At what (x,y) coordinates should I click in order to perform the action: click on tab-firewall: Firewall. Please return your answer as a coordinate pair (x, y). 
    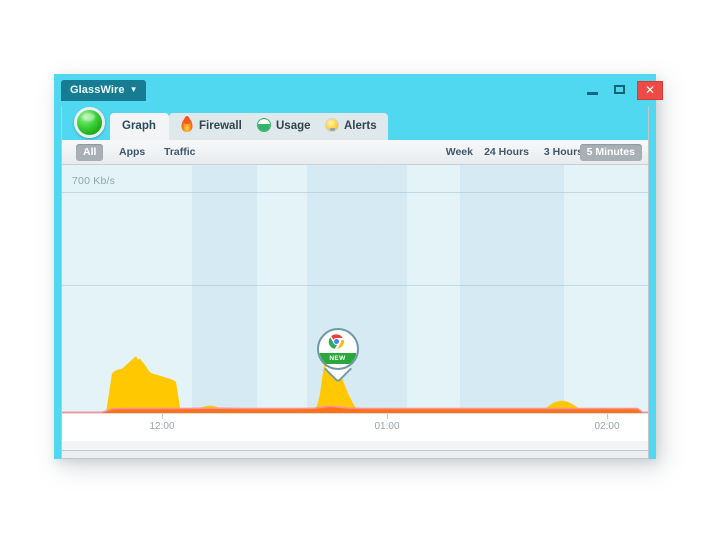
    Looking at the image, I should click on (211, 126).